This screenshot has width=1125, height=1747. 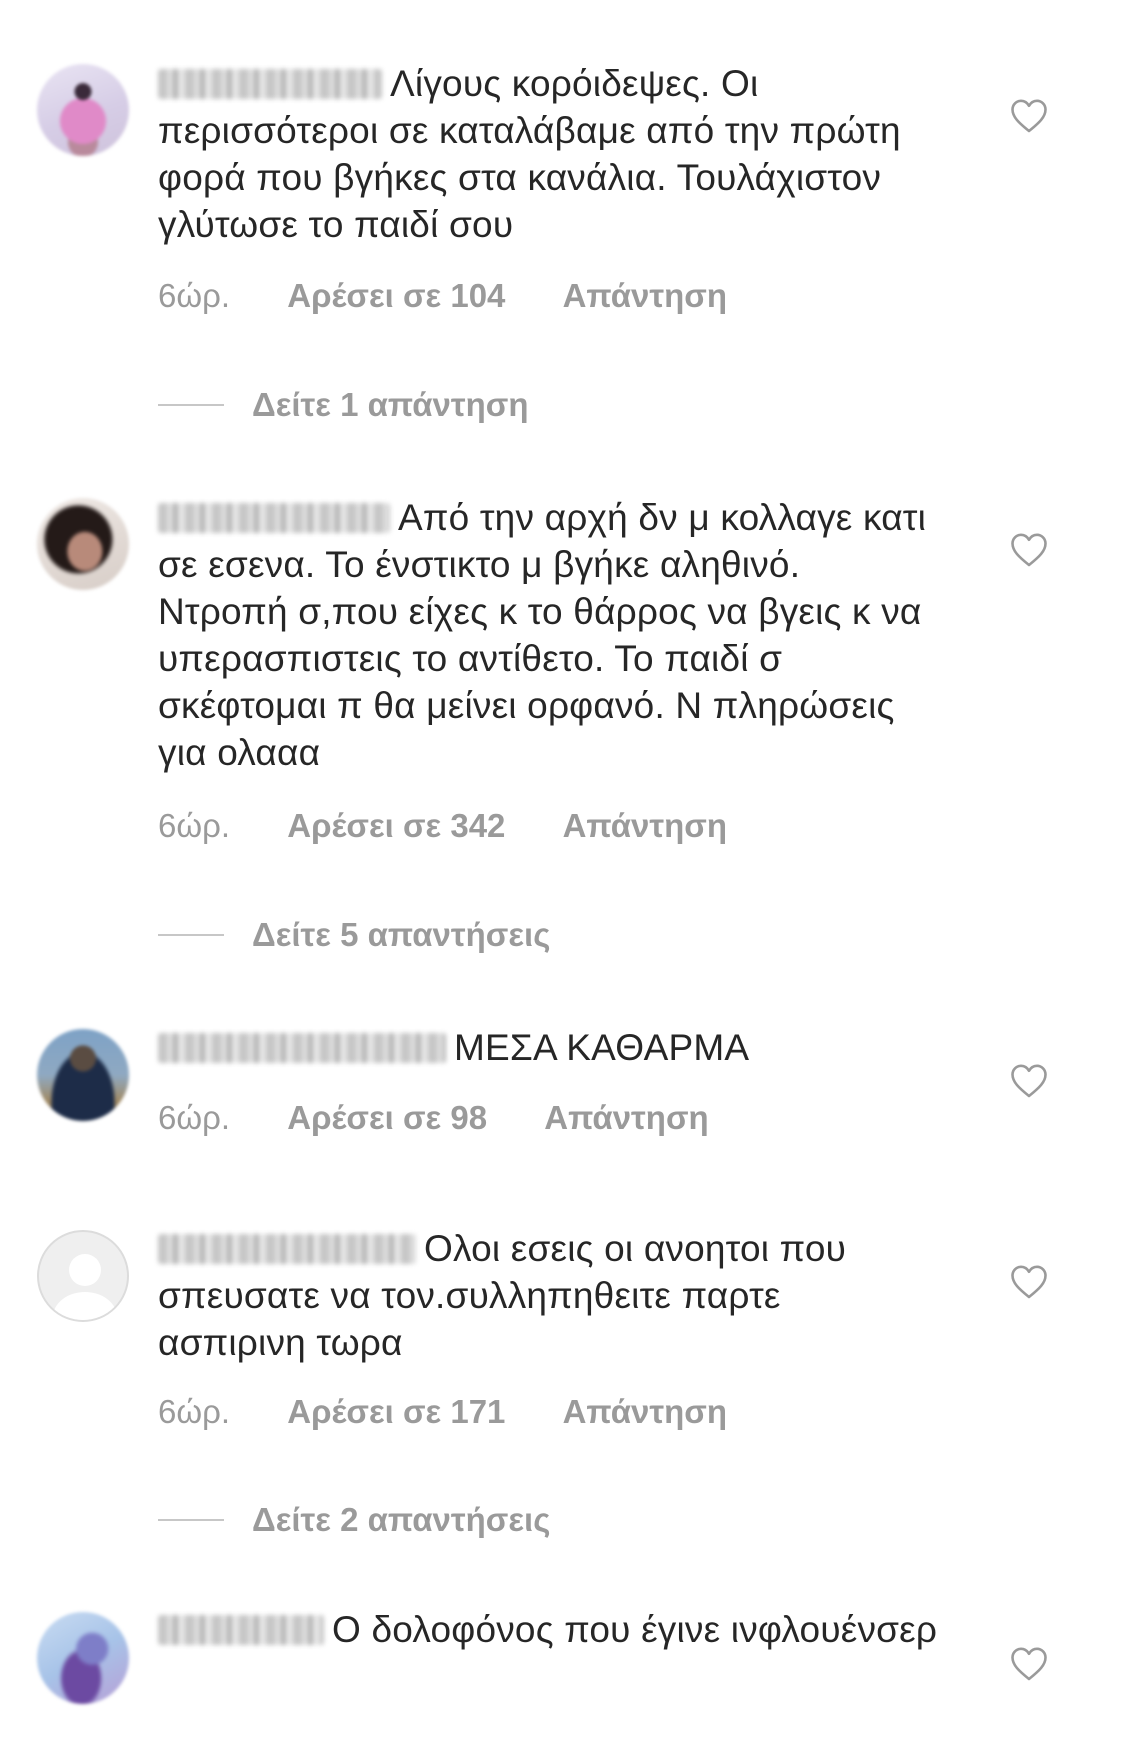 I want to click on comment-meta: 6ώρ. Αρέσει σε 98 Απάντηση, so click(x=433, y=1118).